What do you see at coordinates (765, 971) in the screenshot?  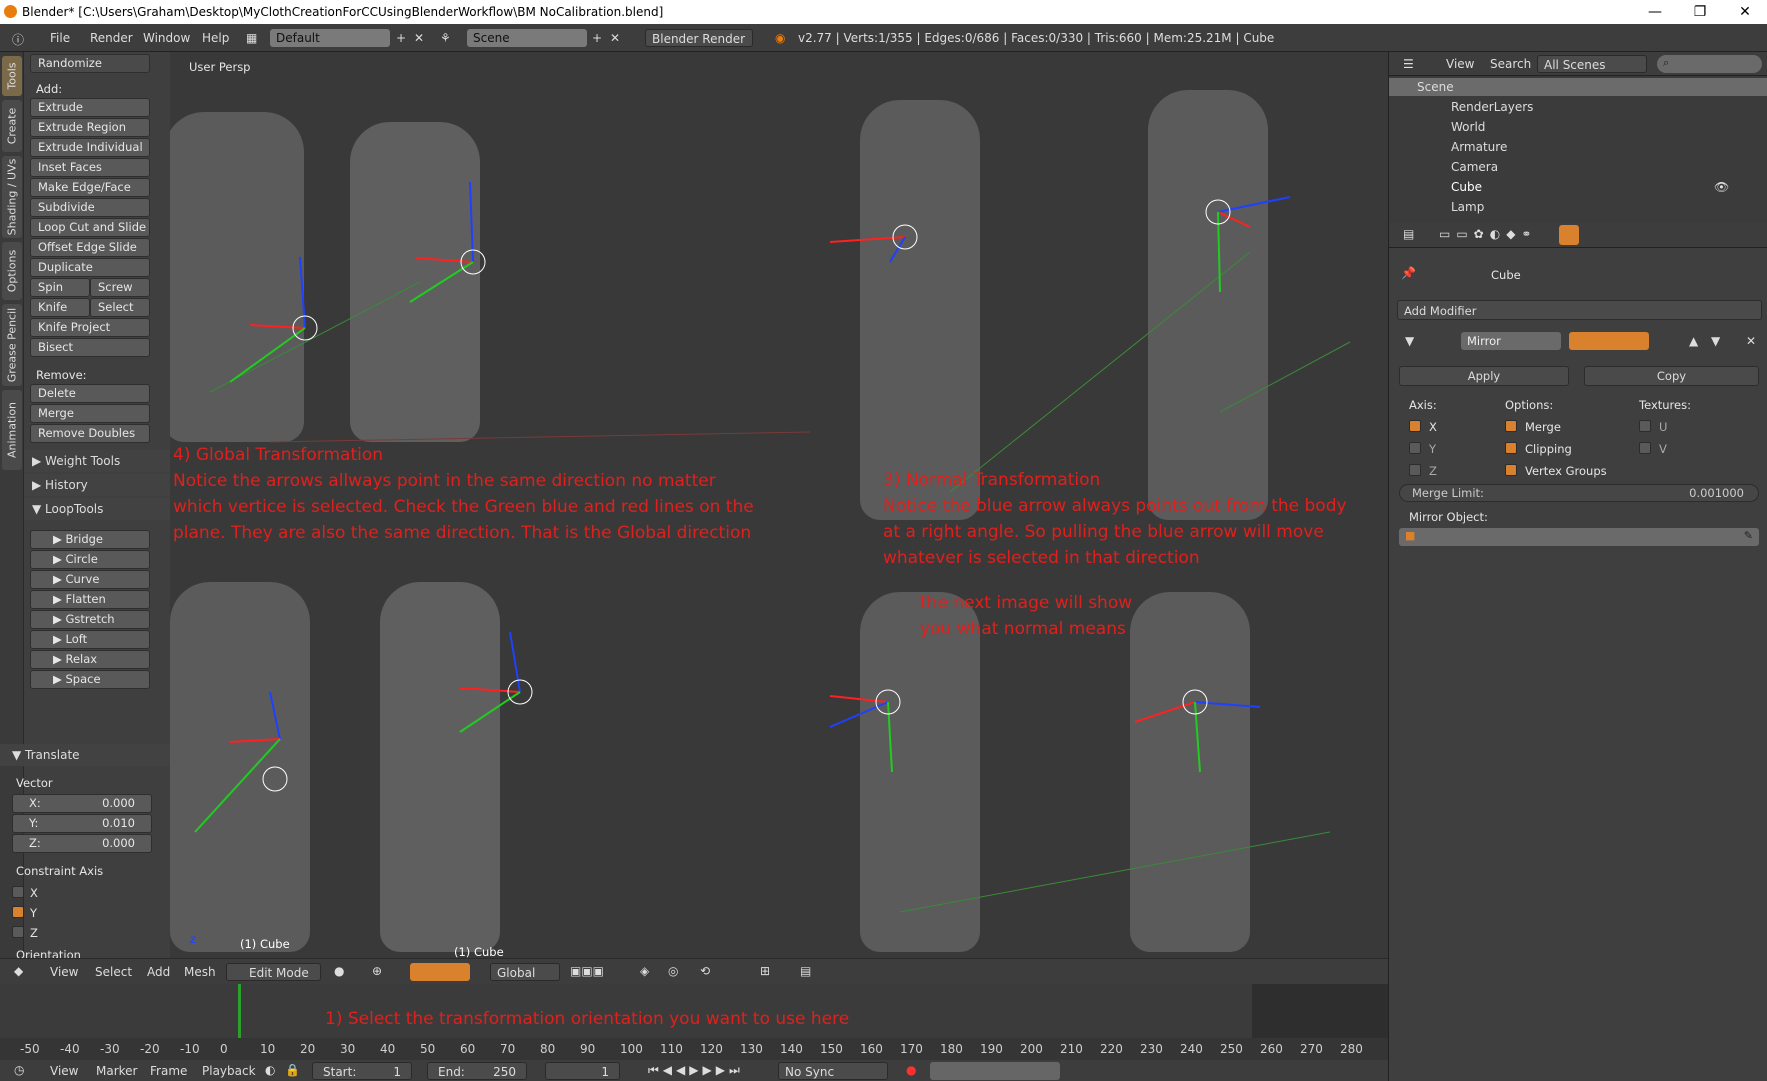 I see `render-preview-icon: ⊞` at bounding box center [765, 971].